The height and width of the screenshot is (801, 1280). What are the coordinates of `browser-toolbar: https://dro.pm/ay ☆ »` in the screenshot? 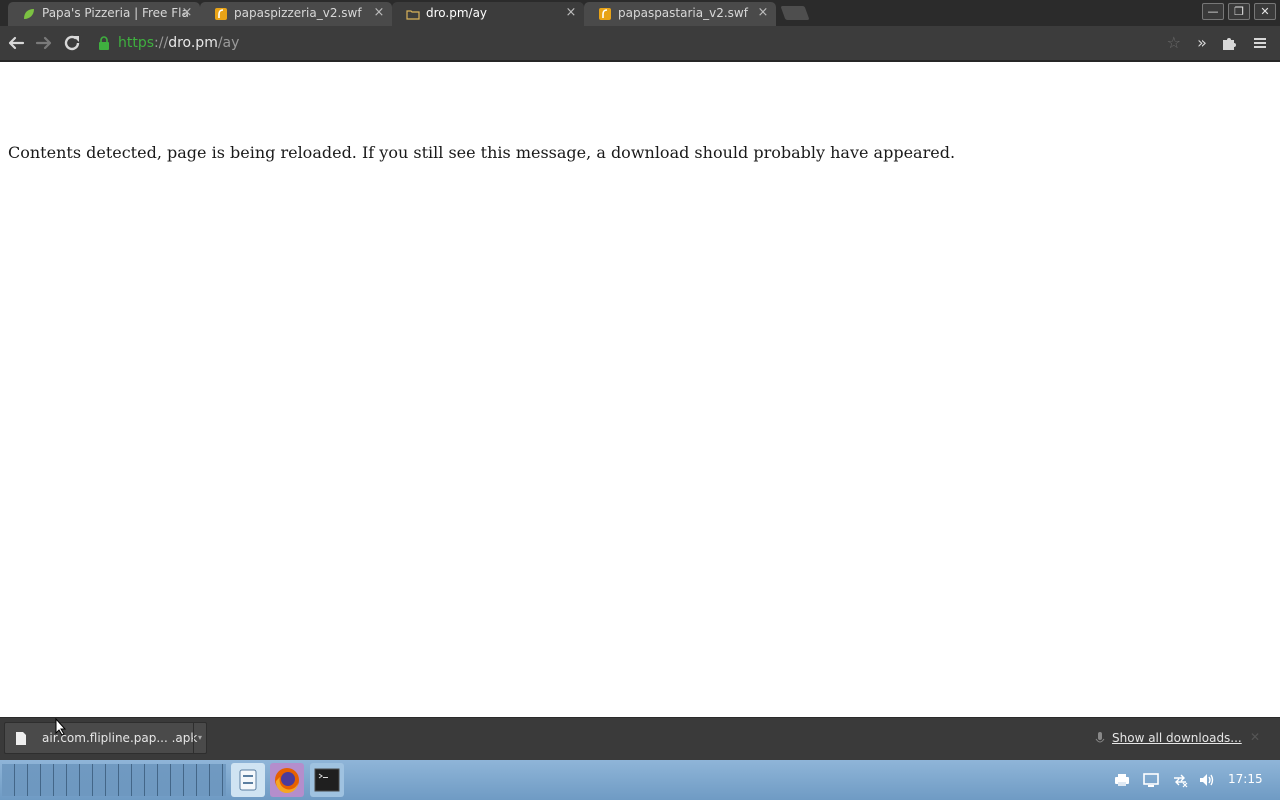 It's located at (640, 44).